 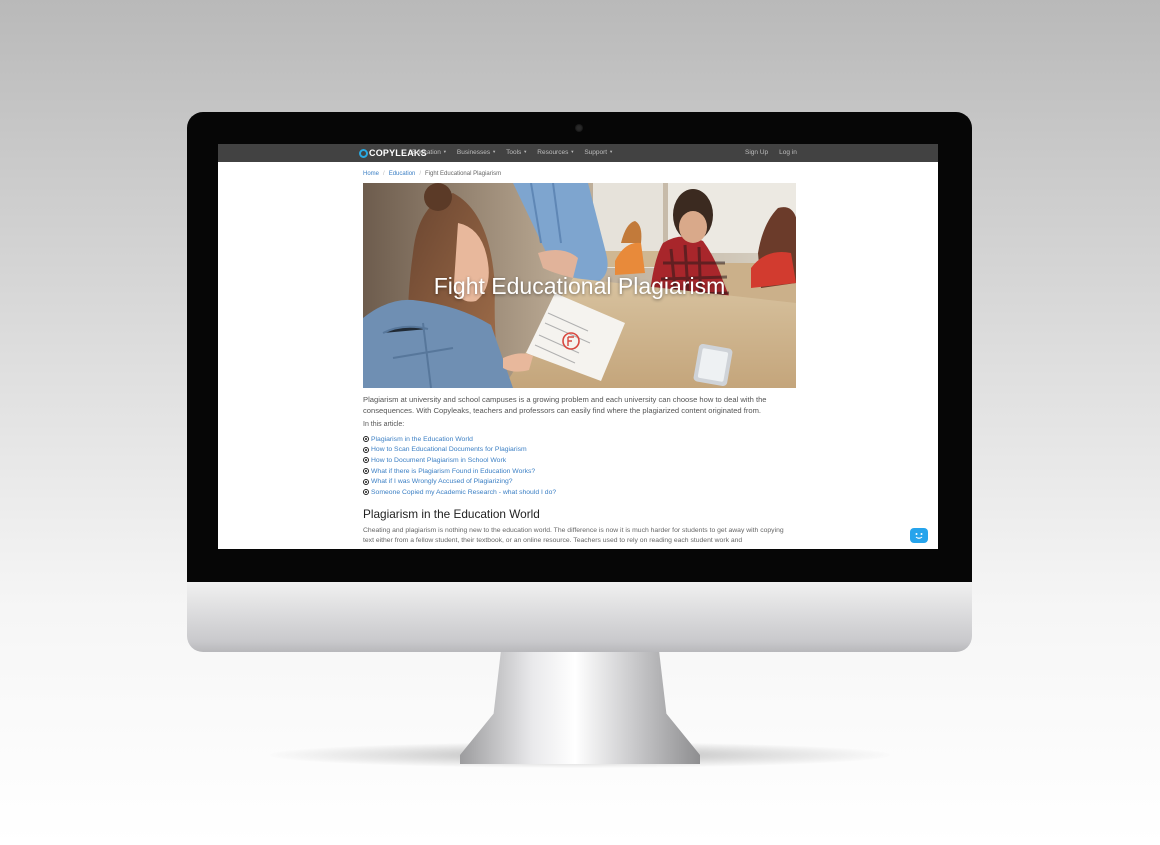 I want to click on hero-title: Fight Educational Plagiarism, so click(x=579, y=286).